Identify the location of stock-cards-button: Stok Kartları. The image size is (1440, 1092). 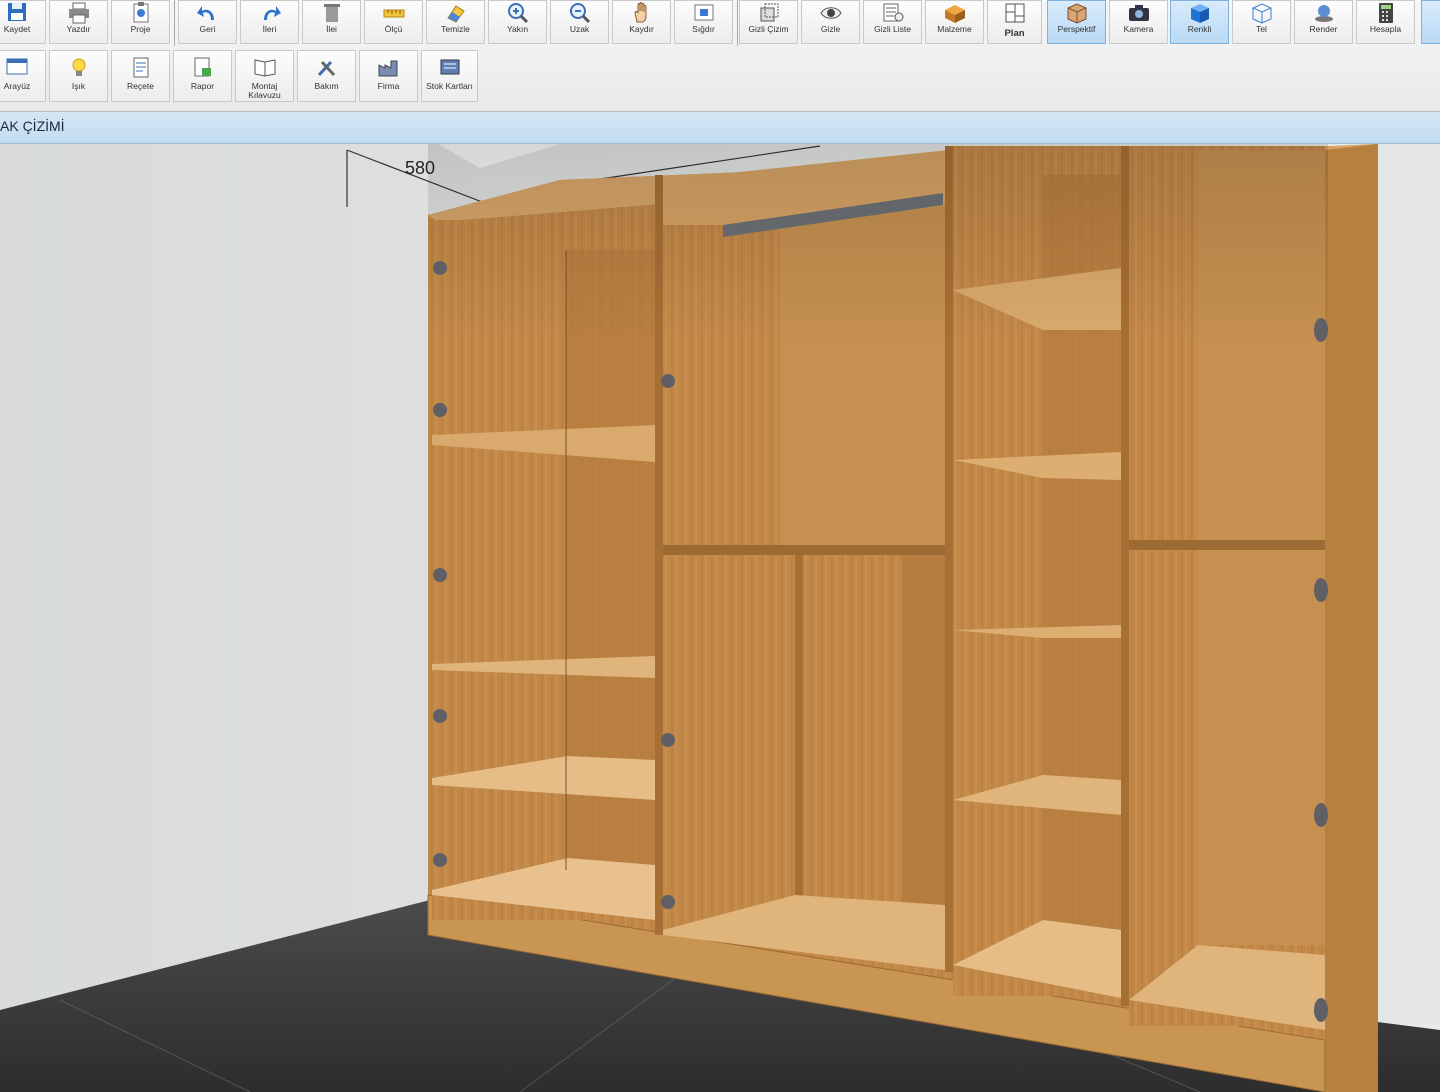
(449, 76).